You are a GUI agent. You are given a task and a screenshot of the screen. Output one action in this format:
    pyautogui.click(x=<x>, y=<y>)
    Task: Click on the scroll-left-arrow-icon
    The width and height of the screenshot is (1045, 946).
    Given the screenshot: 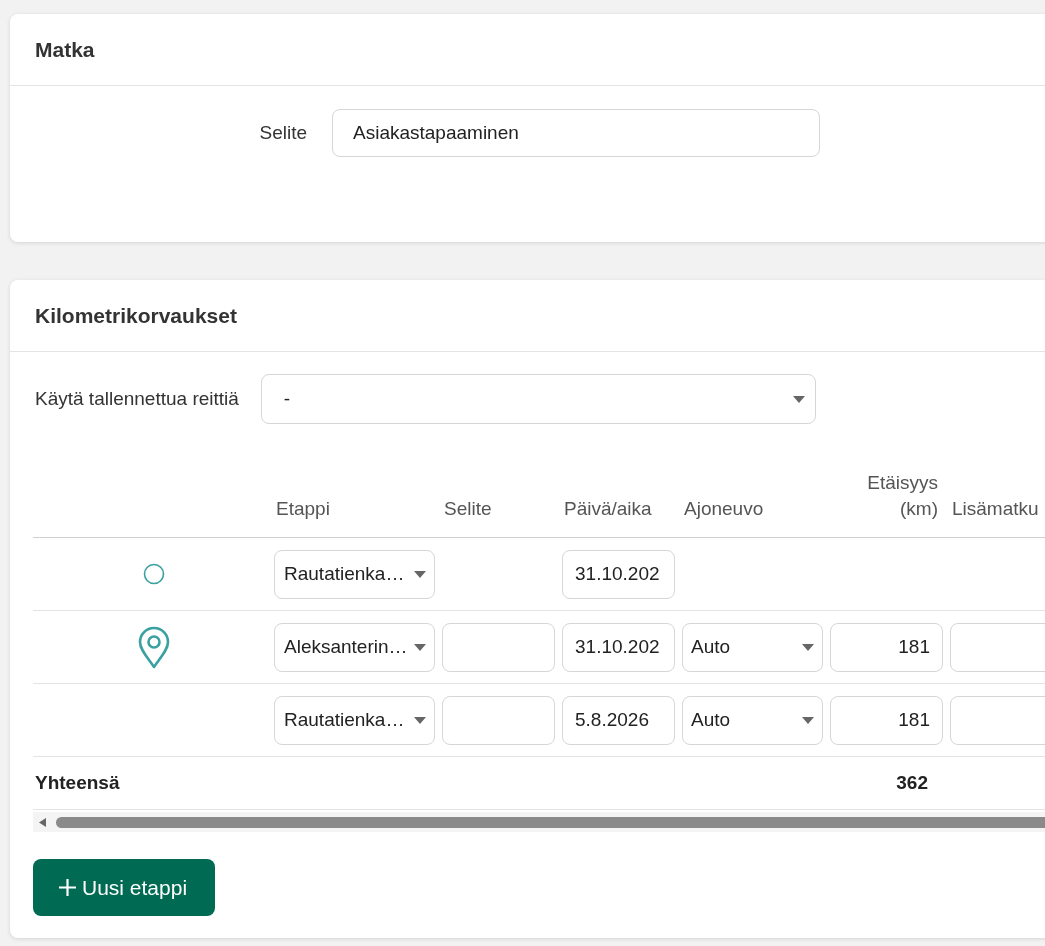 What is the action you would take?
    pyautogui.click(x=42, y=822)
    